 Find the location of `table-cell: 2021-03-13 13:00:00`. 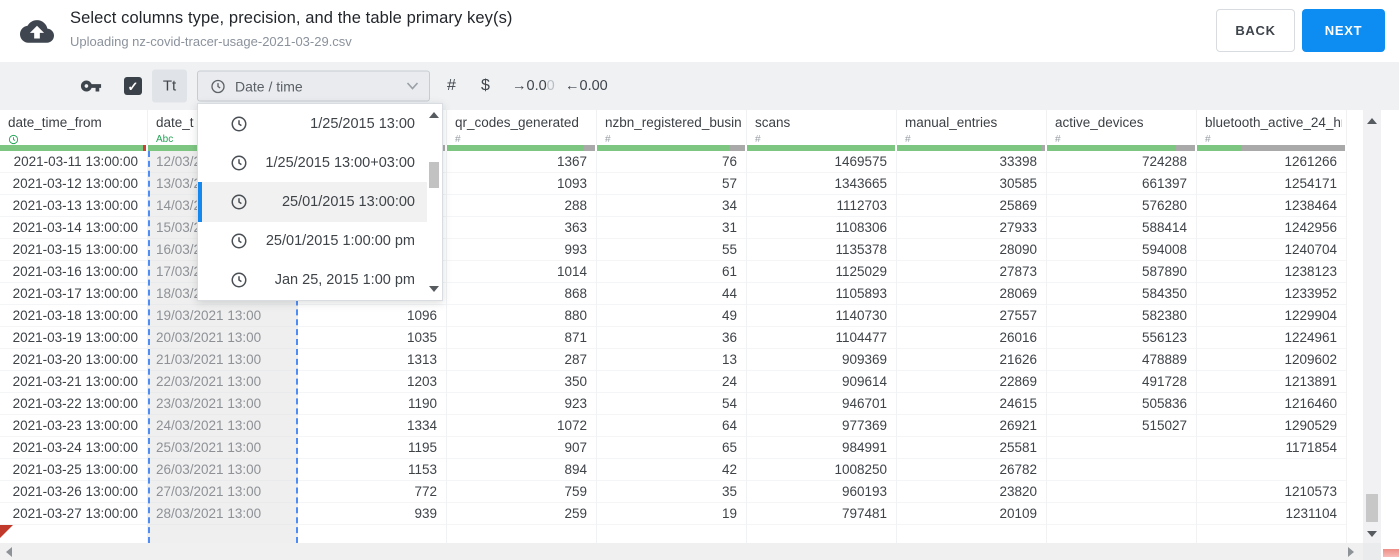

table-cell: 2021-03-13 13:00:00 is located at coordinates (73, 206).